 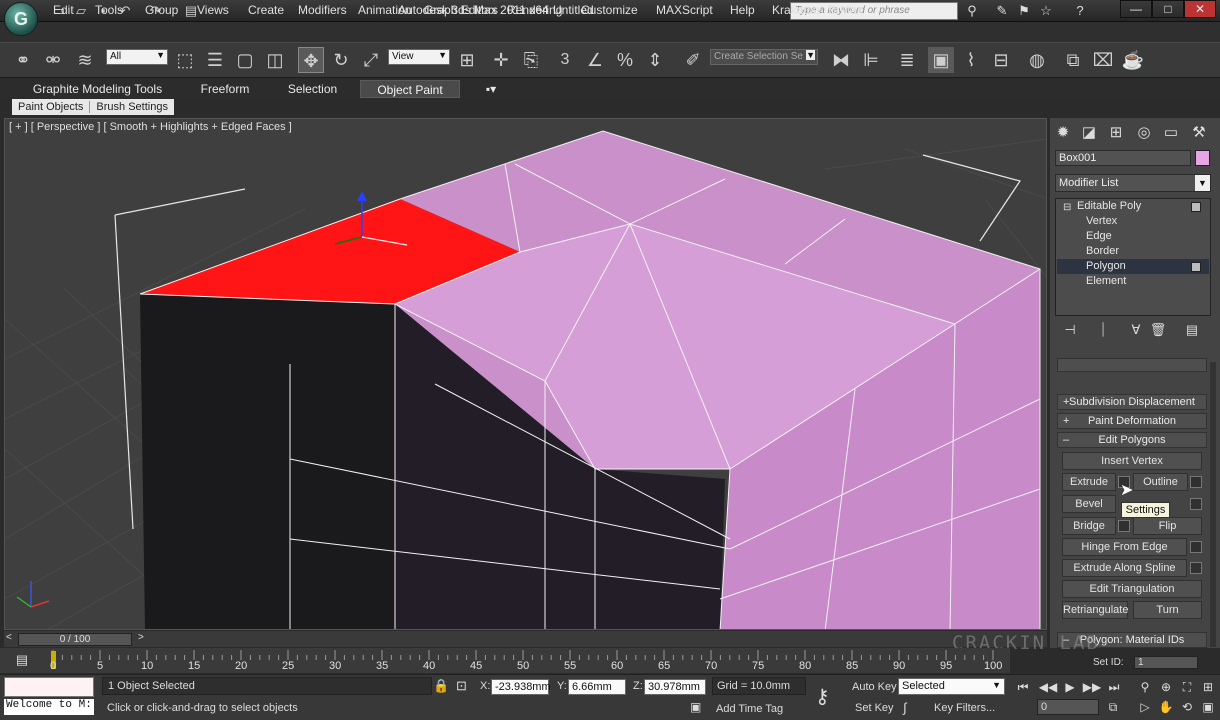 I want to click on rollout-edit-polygons: – Edit Polygons, so click(x=1132, y=440).